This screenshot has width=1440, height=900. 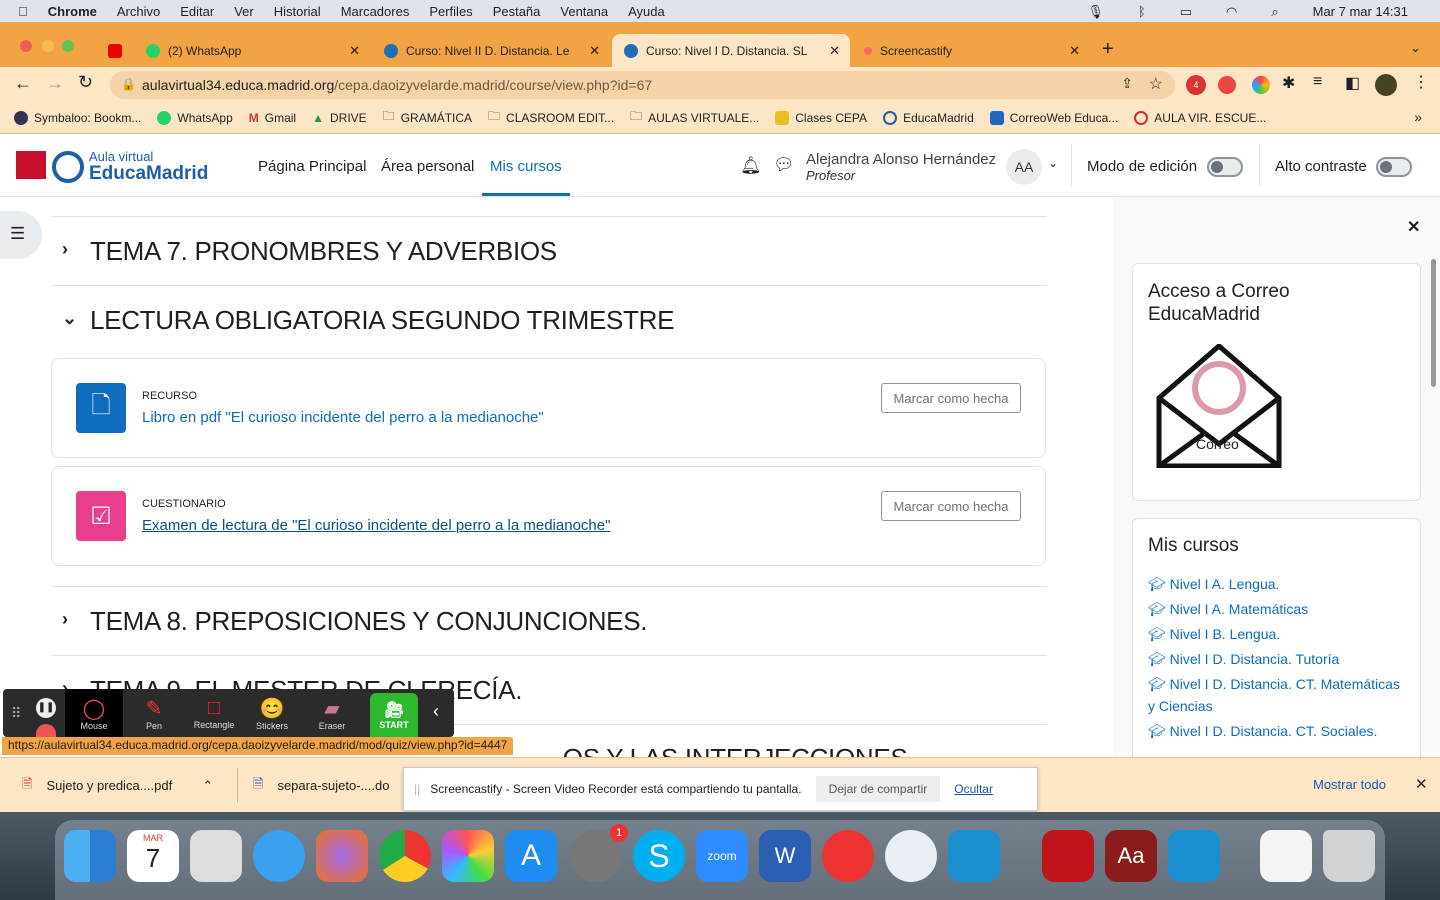 What do you see at coordinates (1227, 85) in the screenshot?
I see `extension-screencastify-icon` at bounding box center [1227, 85].